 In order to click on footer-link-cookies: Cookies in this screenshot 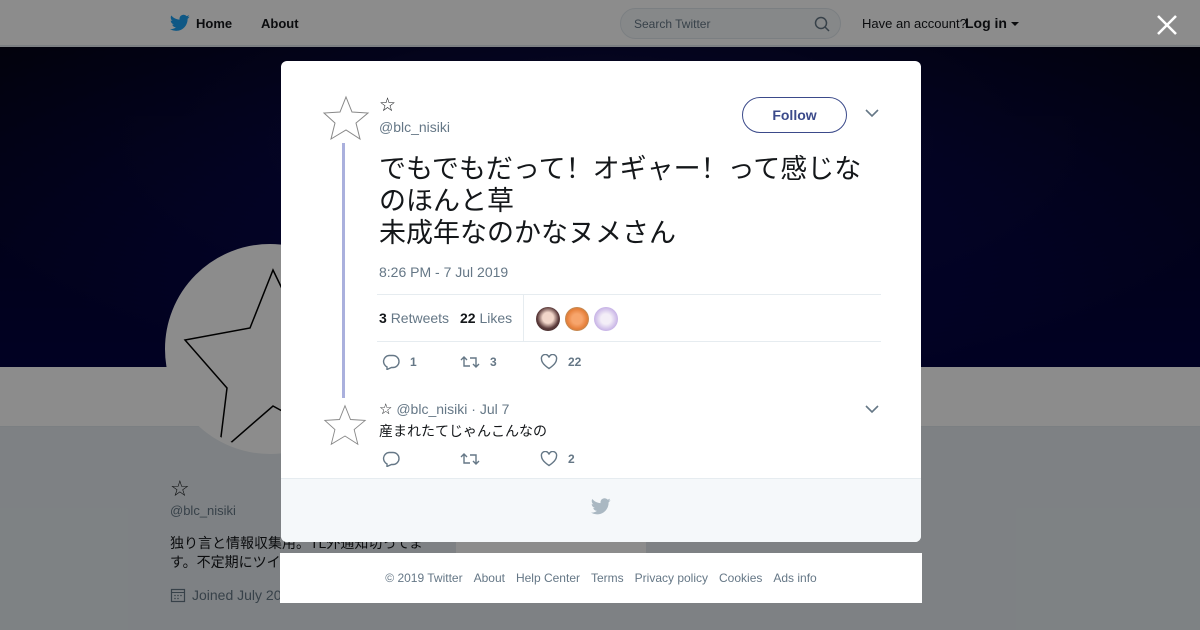, I will do `click(740, 578)`.